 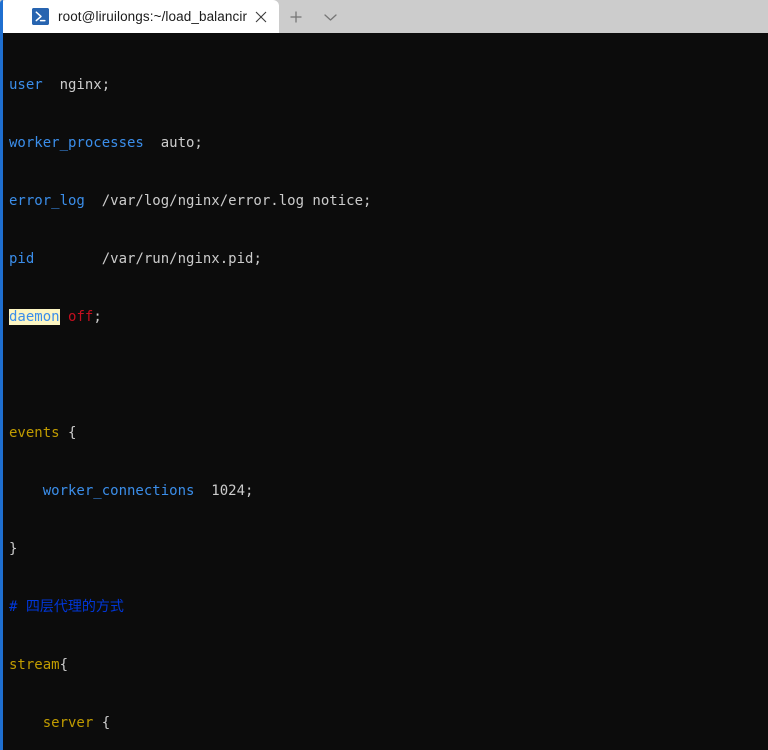 I want to click on comment-stream-proxy: 四层代理的方式, so click(x=74, y=606).